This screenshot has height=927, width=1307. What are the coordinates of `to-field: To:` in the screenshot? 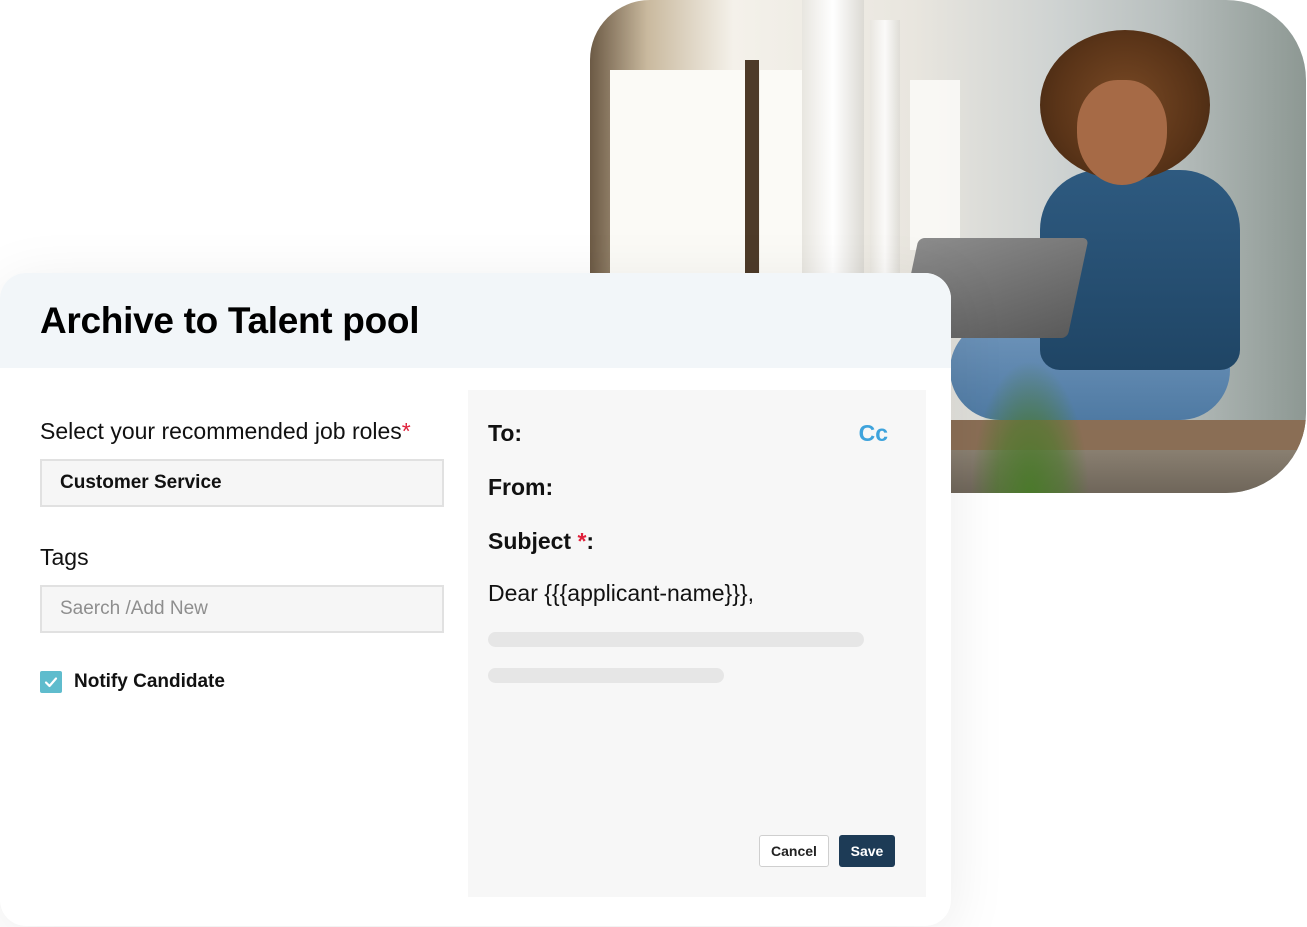 It's located at (505, 433).